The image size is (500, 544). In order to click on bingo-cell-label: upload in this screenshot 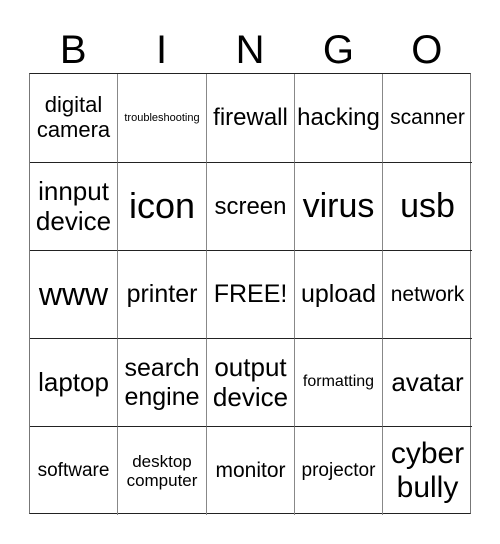, I will do `click(338, 294)`.